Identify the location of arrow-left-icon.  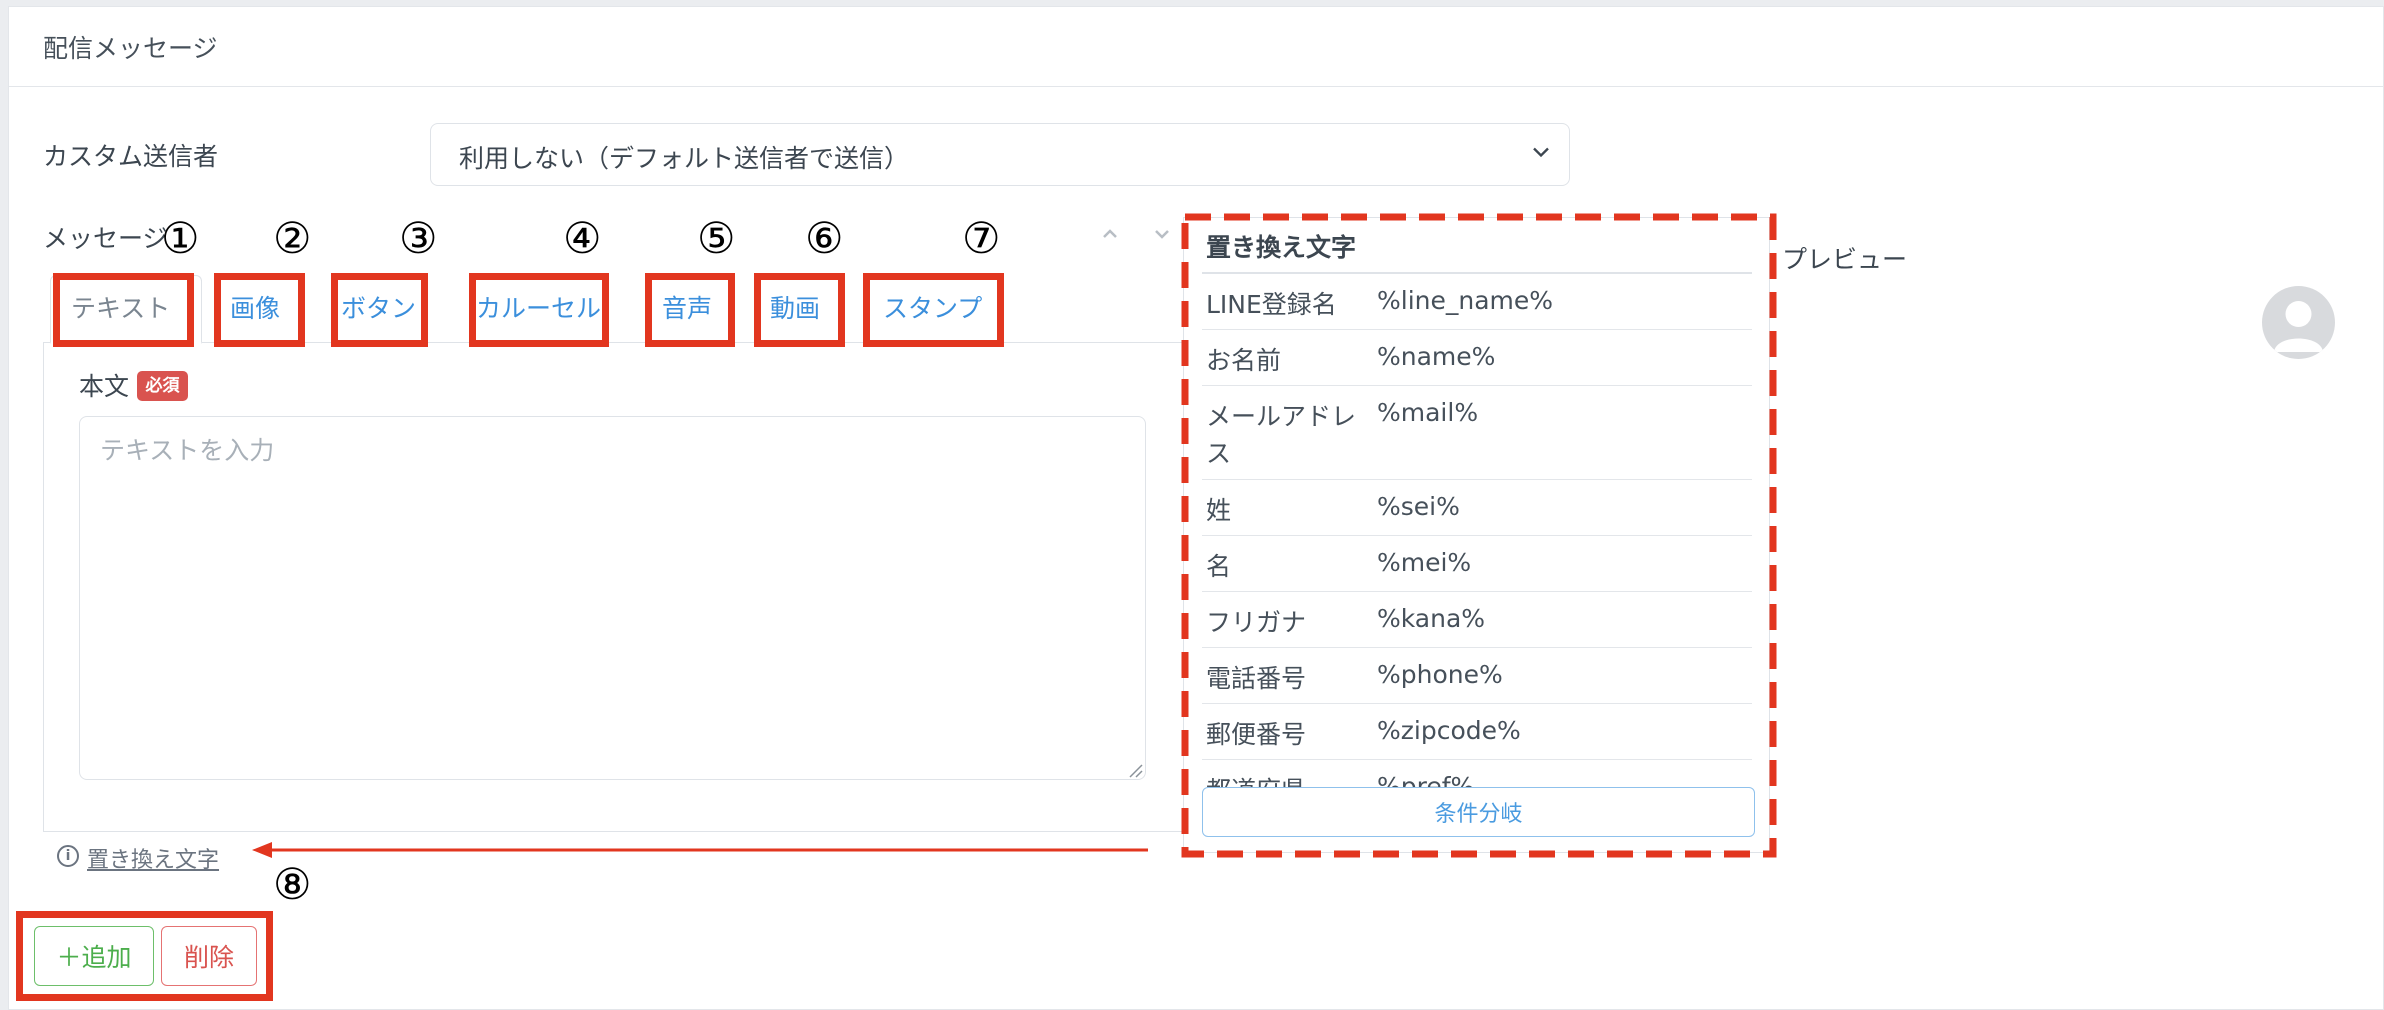
(700, 850).